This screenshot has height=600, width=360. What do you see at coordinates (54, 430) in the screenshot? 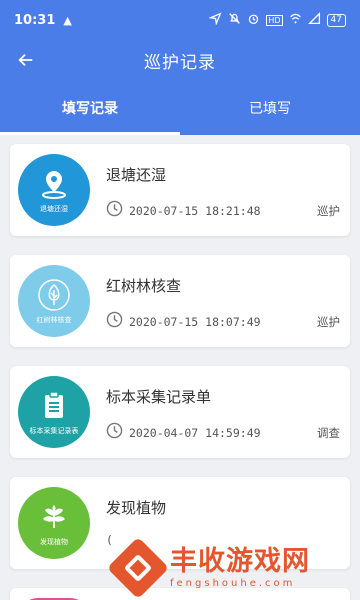
I see `thumbnail-caption: 标本采集记录表` at bounding box center [54, 430].